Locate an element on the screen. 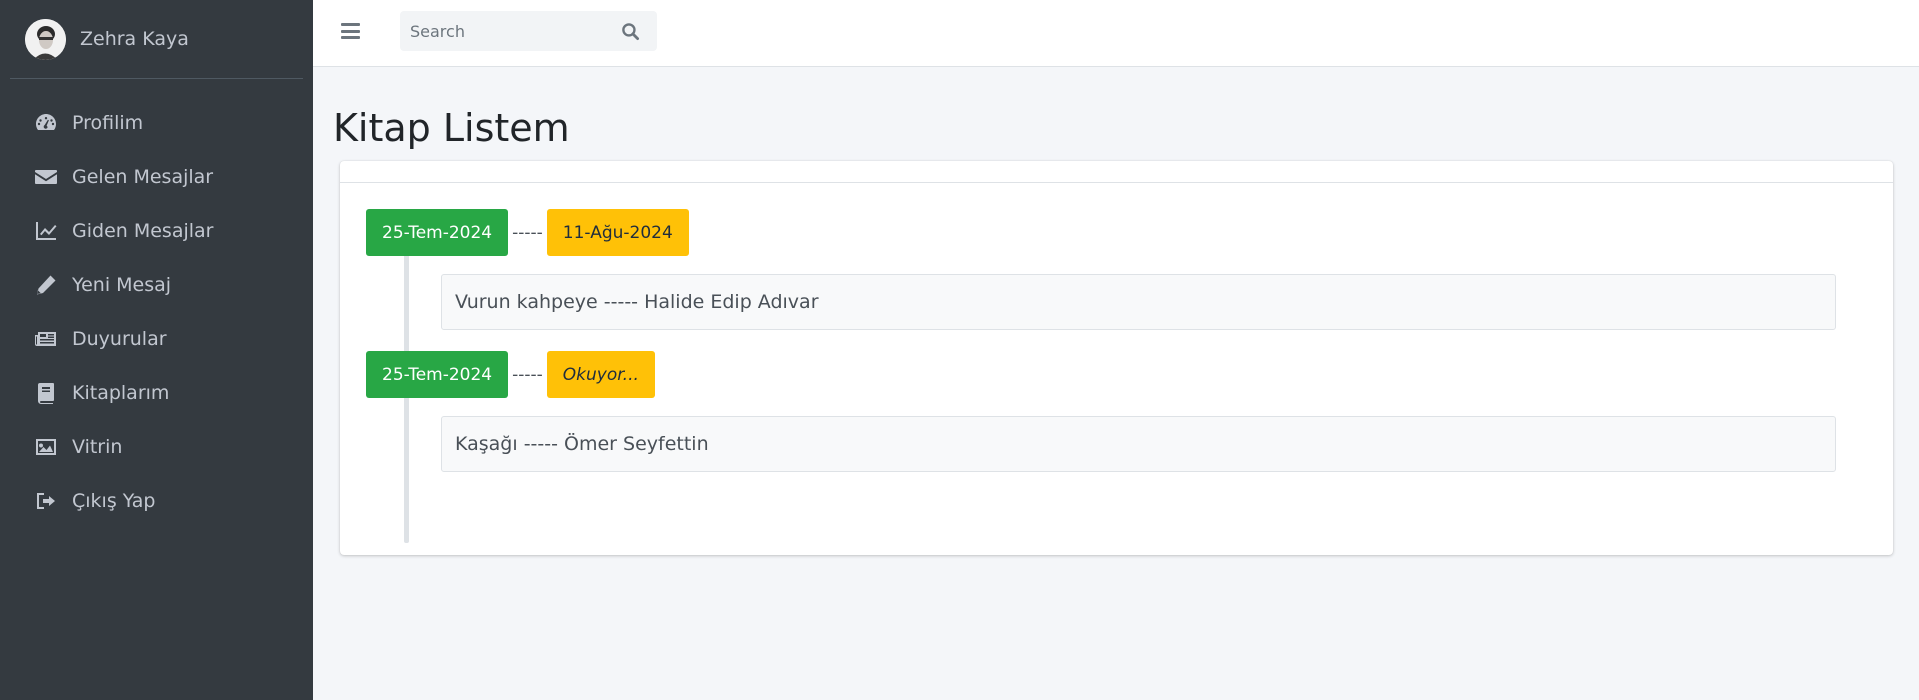 The height and width of the screenshot is (700, 1919). sidebar-item-label: Yeni Mesaj is located at coordinates (122, 285).